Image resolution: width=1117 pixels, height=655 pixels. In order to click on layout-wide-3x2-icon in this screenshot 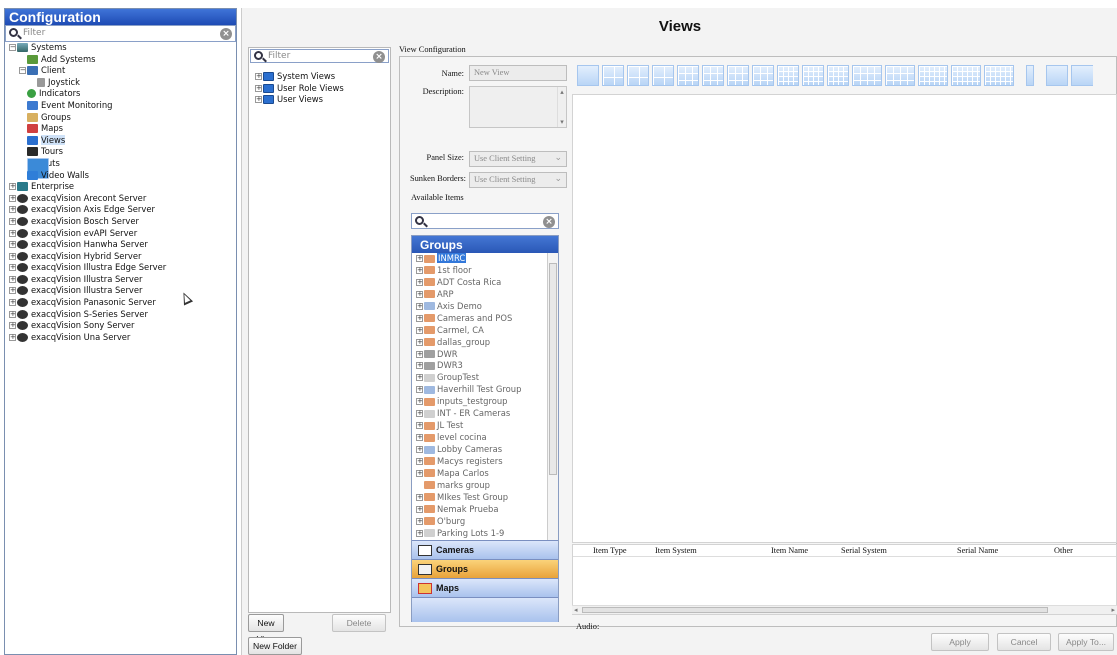, I will do `click(867, 75)`.